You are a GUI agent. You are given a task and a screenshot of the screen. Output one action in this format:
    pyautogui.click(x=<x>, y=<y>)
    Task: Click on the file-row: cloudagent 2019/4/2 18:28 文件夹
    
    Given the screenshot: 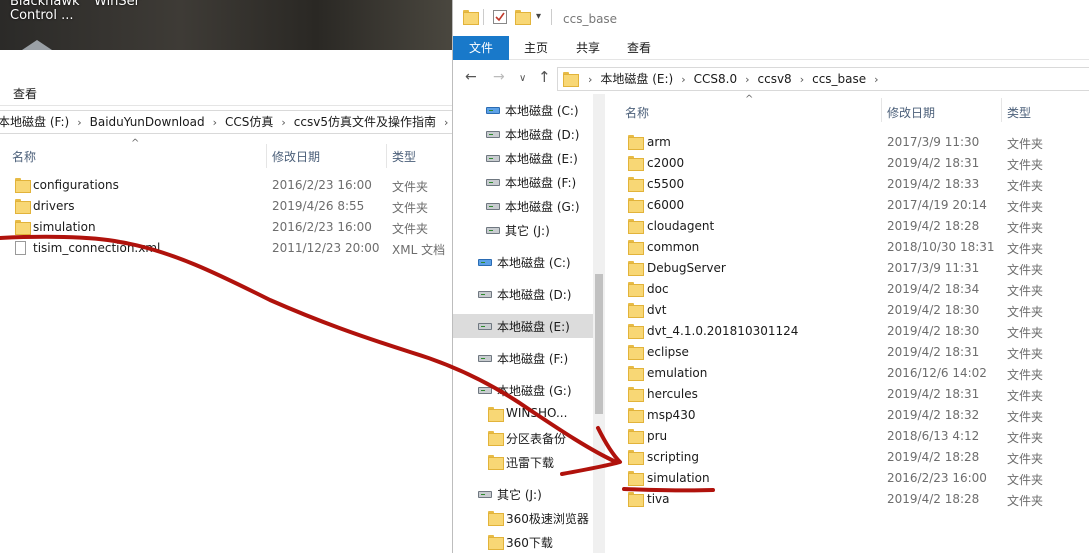 What is the action you would take?
    pyautogui.click(x=847, y=225)
    